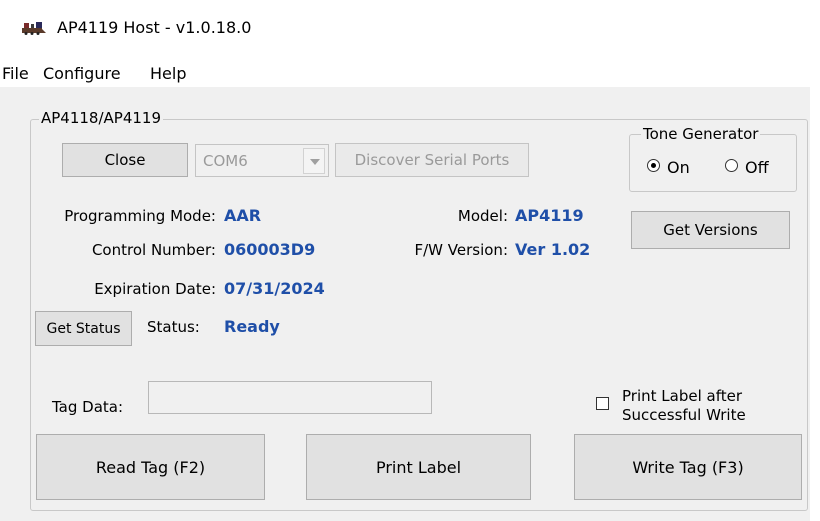  Describe the element at coordinates (262, 160) in the screenshot. I see `com-port-select: COM6` at that location.